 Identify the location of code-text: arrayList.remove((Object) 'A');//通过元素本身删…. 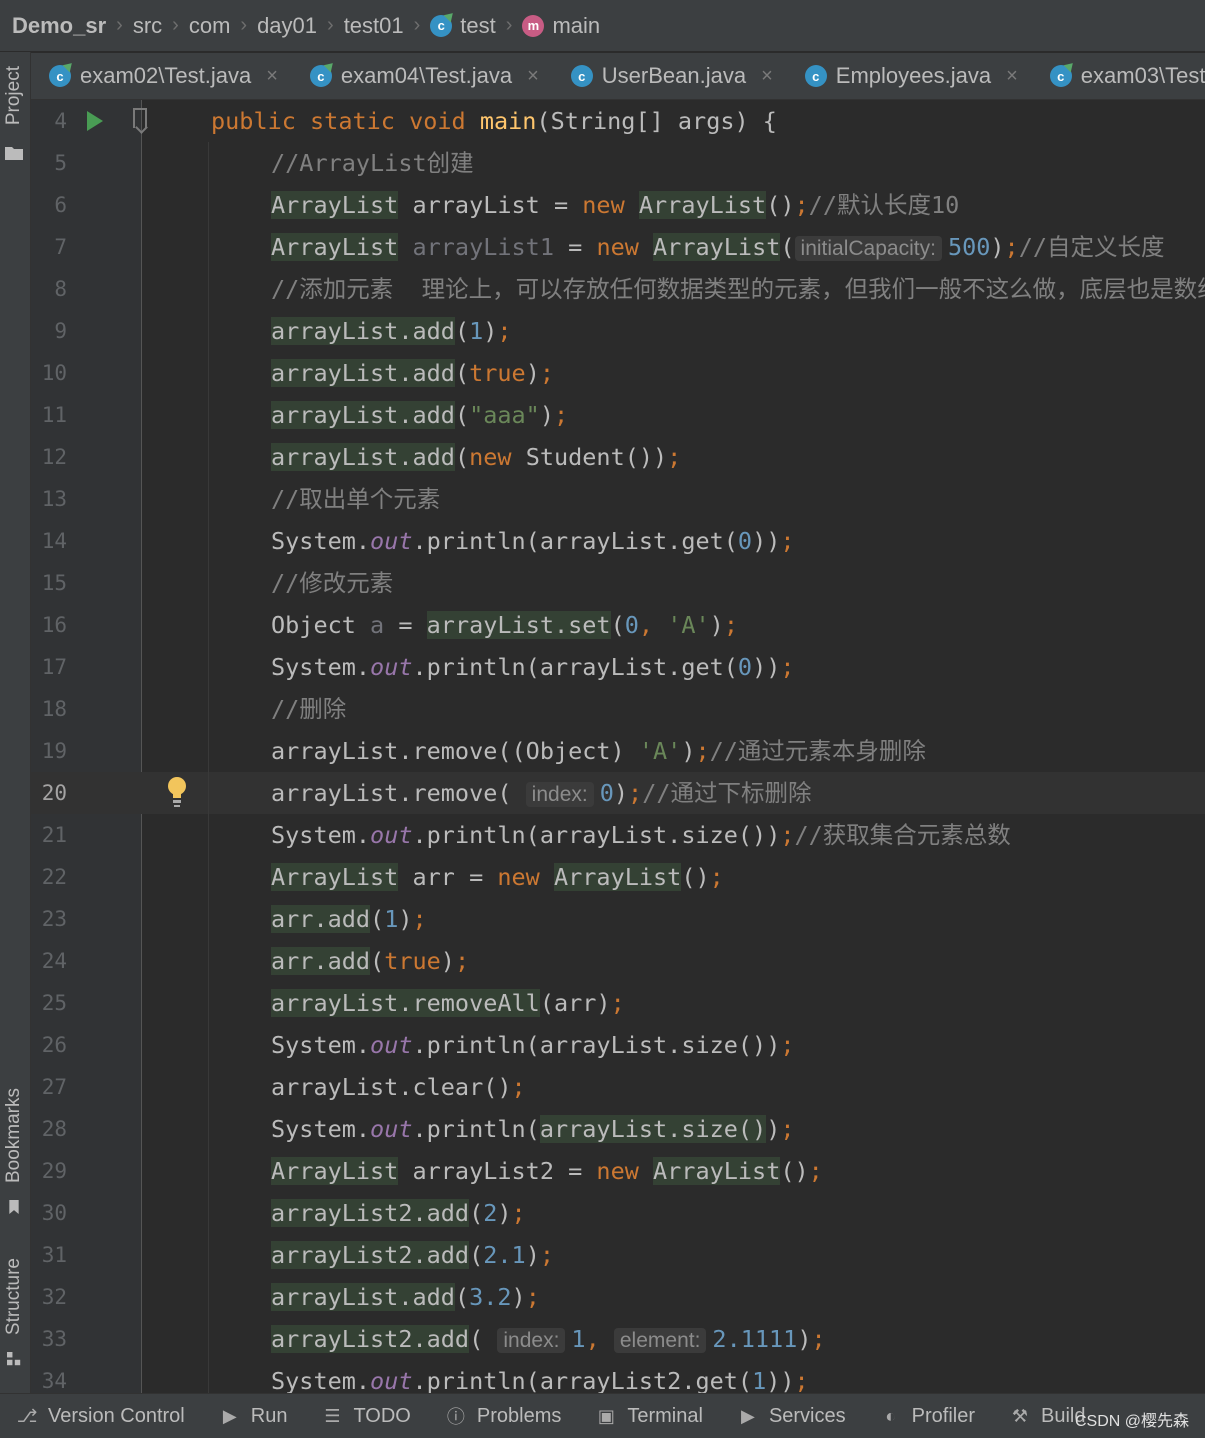
(598, 751).